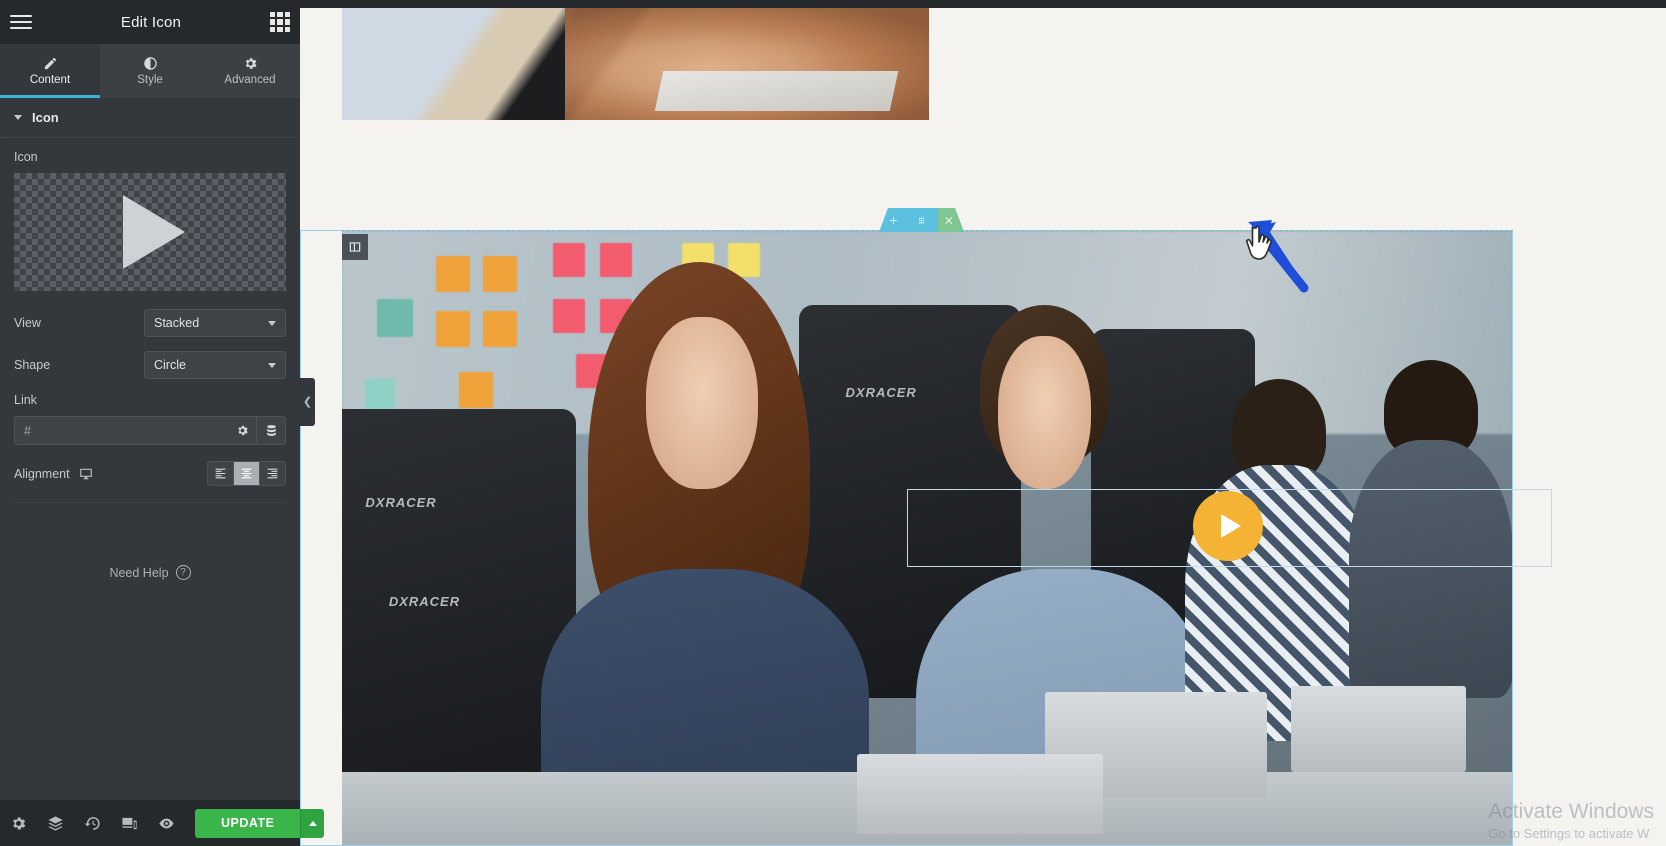 The image size is (1666, 846). I want to click on tab-advanced-label: Advanced, so click(250, 80).